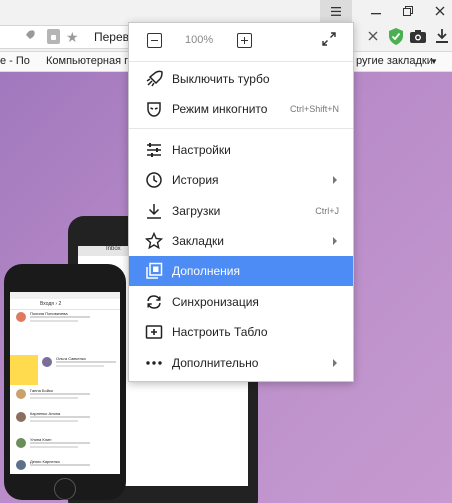 The image size is (452, 503). Describe the element at coordinates (241, 211) in the screenshot. I see `menu-item-downloads: Загрузки Ctrl+J` at that location.